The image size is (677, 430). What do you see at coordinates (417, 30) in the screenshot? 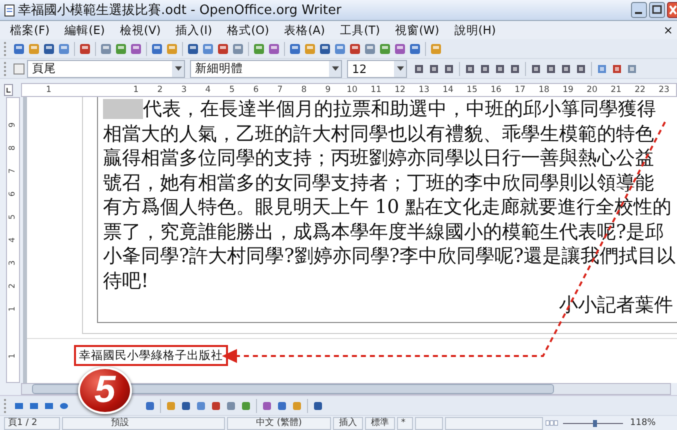
I see `menu-item: 視窗(W)` at bounding box center [417, 30].